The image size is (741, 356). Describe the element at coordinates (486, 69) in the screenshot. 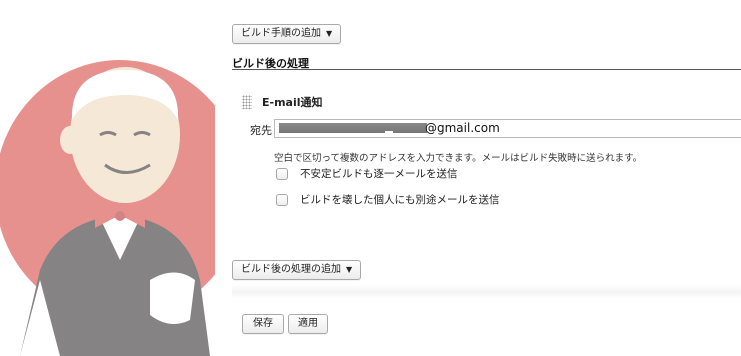

I see `section-divider` at that location.